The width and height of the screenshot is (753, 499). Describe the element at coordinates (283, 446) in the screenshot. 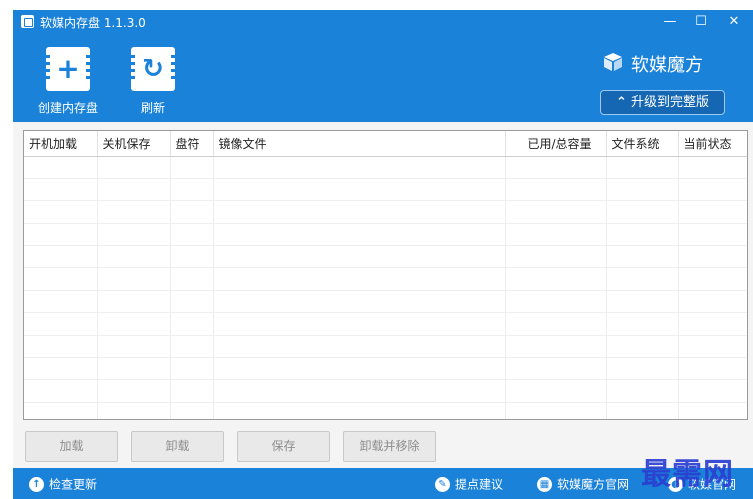

I see `save-button: 保存` at that location.